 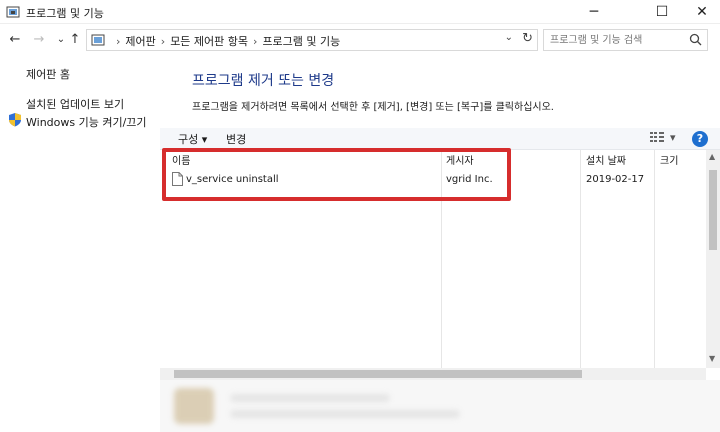 What do you see at coordinates (75, 40) in the screenshot?
I see `up-button: ↑` at bounding box center [75, 40].